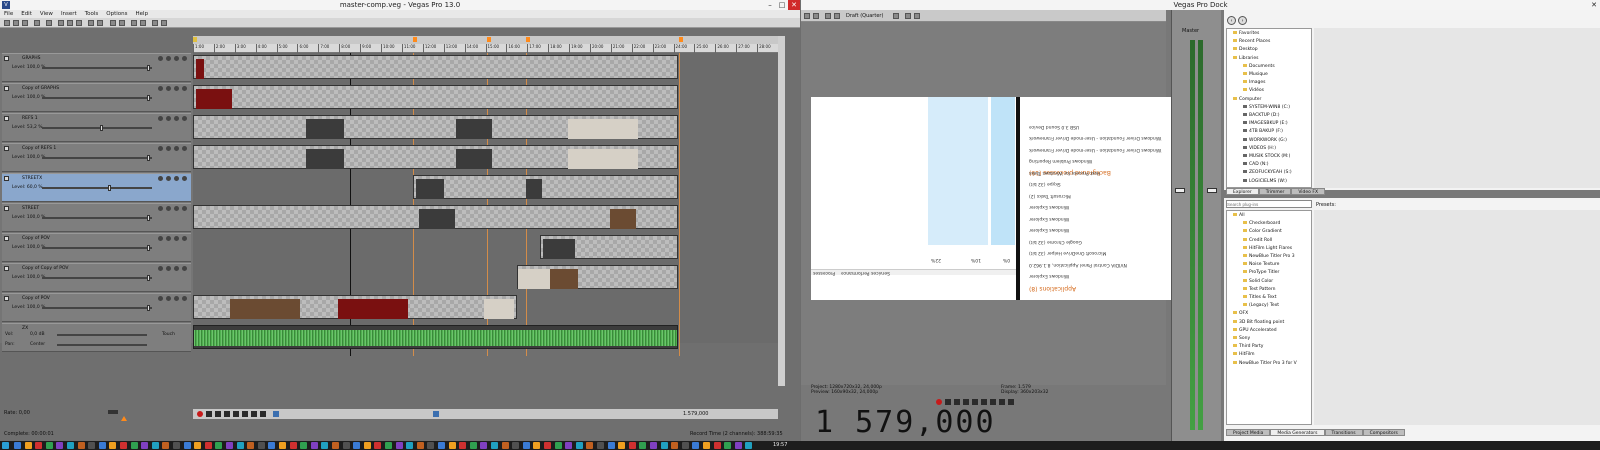  What do you see at coordinates (92, 14) in the screenshot?
I see `menu-tools: Tools` at bounding box center [92, 14].